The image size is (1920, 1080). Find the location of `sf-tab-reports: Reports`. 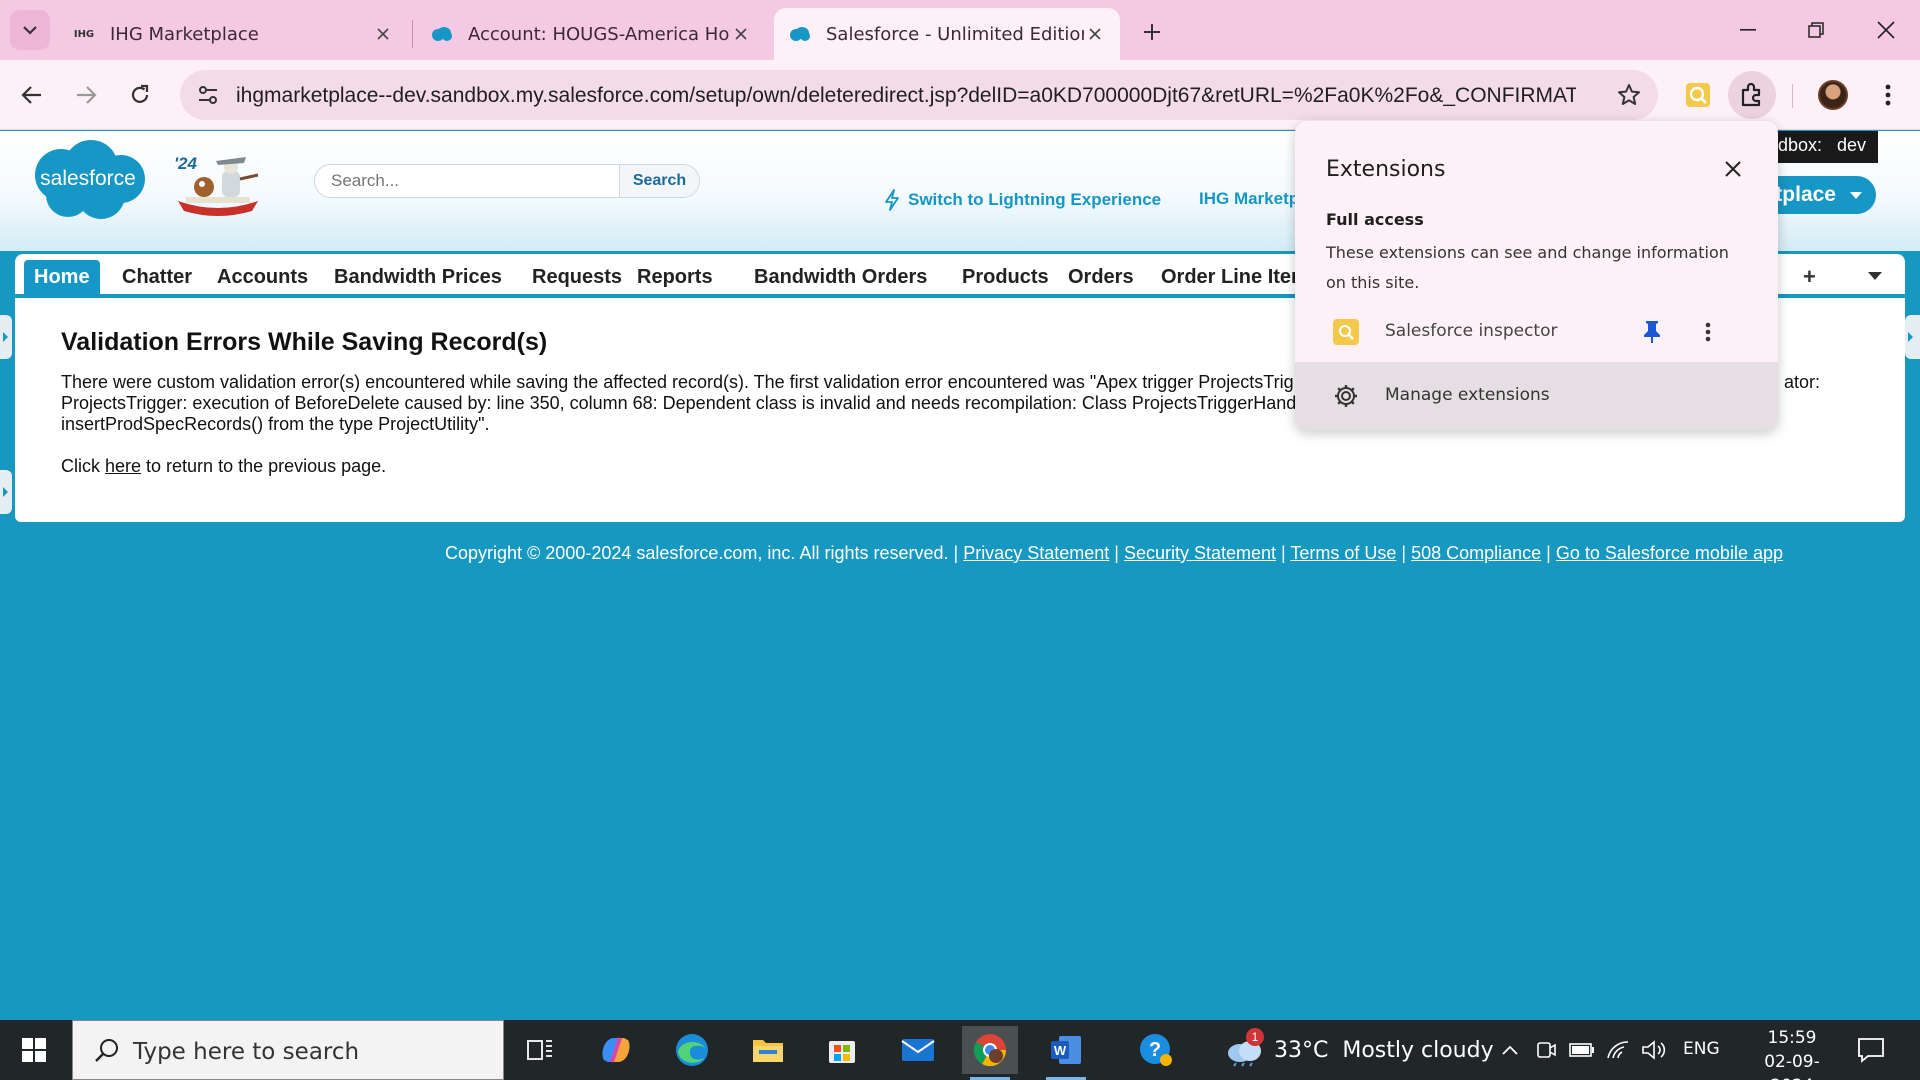

sf-tab-reports: Reports is located at coordinates (675, 277).